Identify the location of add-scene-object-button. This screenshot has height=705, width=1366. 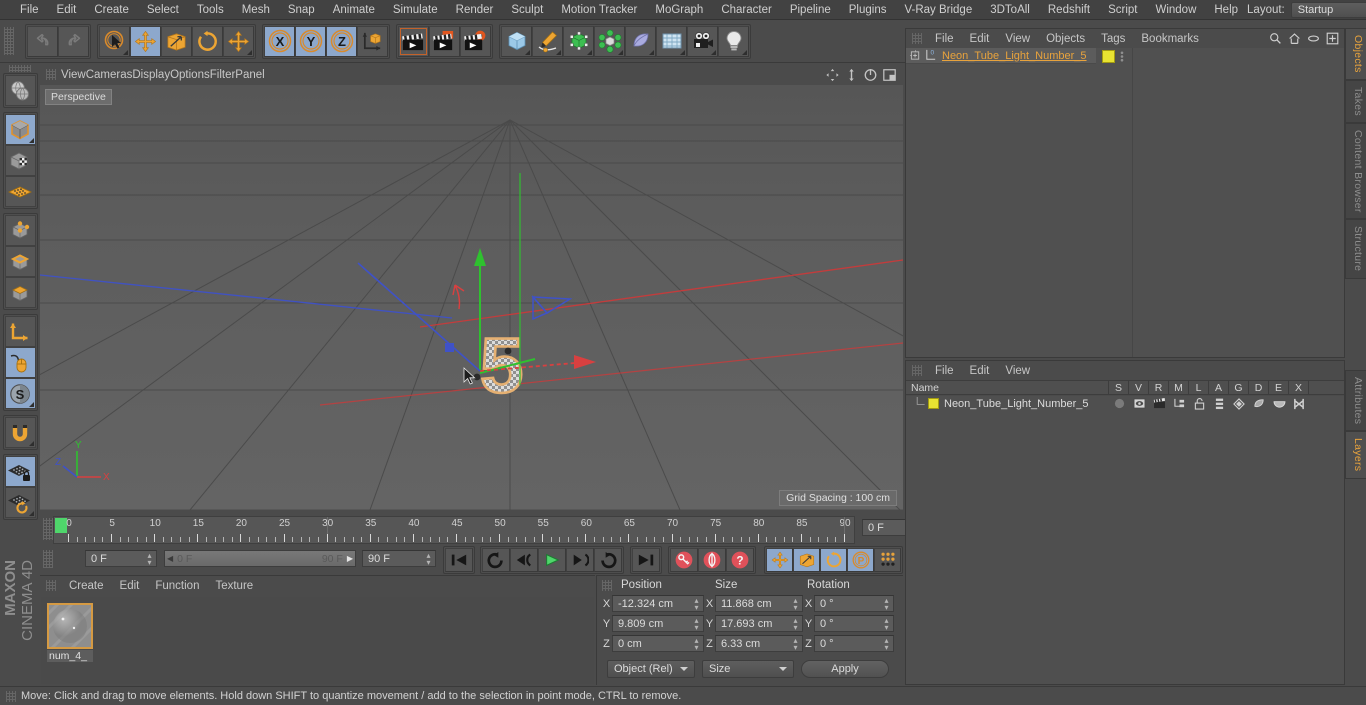
(671, 41).